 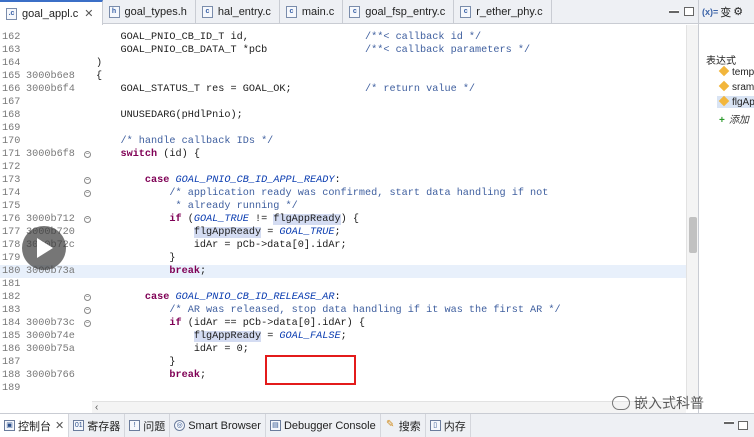 What do you see at coordinates (50, 375) in the screenshot?
I see `line-address: 3000b766` at bounding box center [50, 375].